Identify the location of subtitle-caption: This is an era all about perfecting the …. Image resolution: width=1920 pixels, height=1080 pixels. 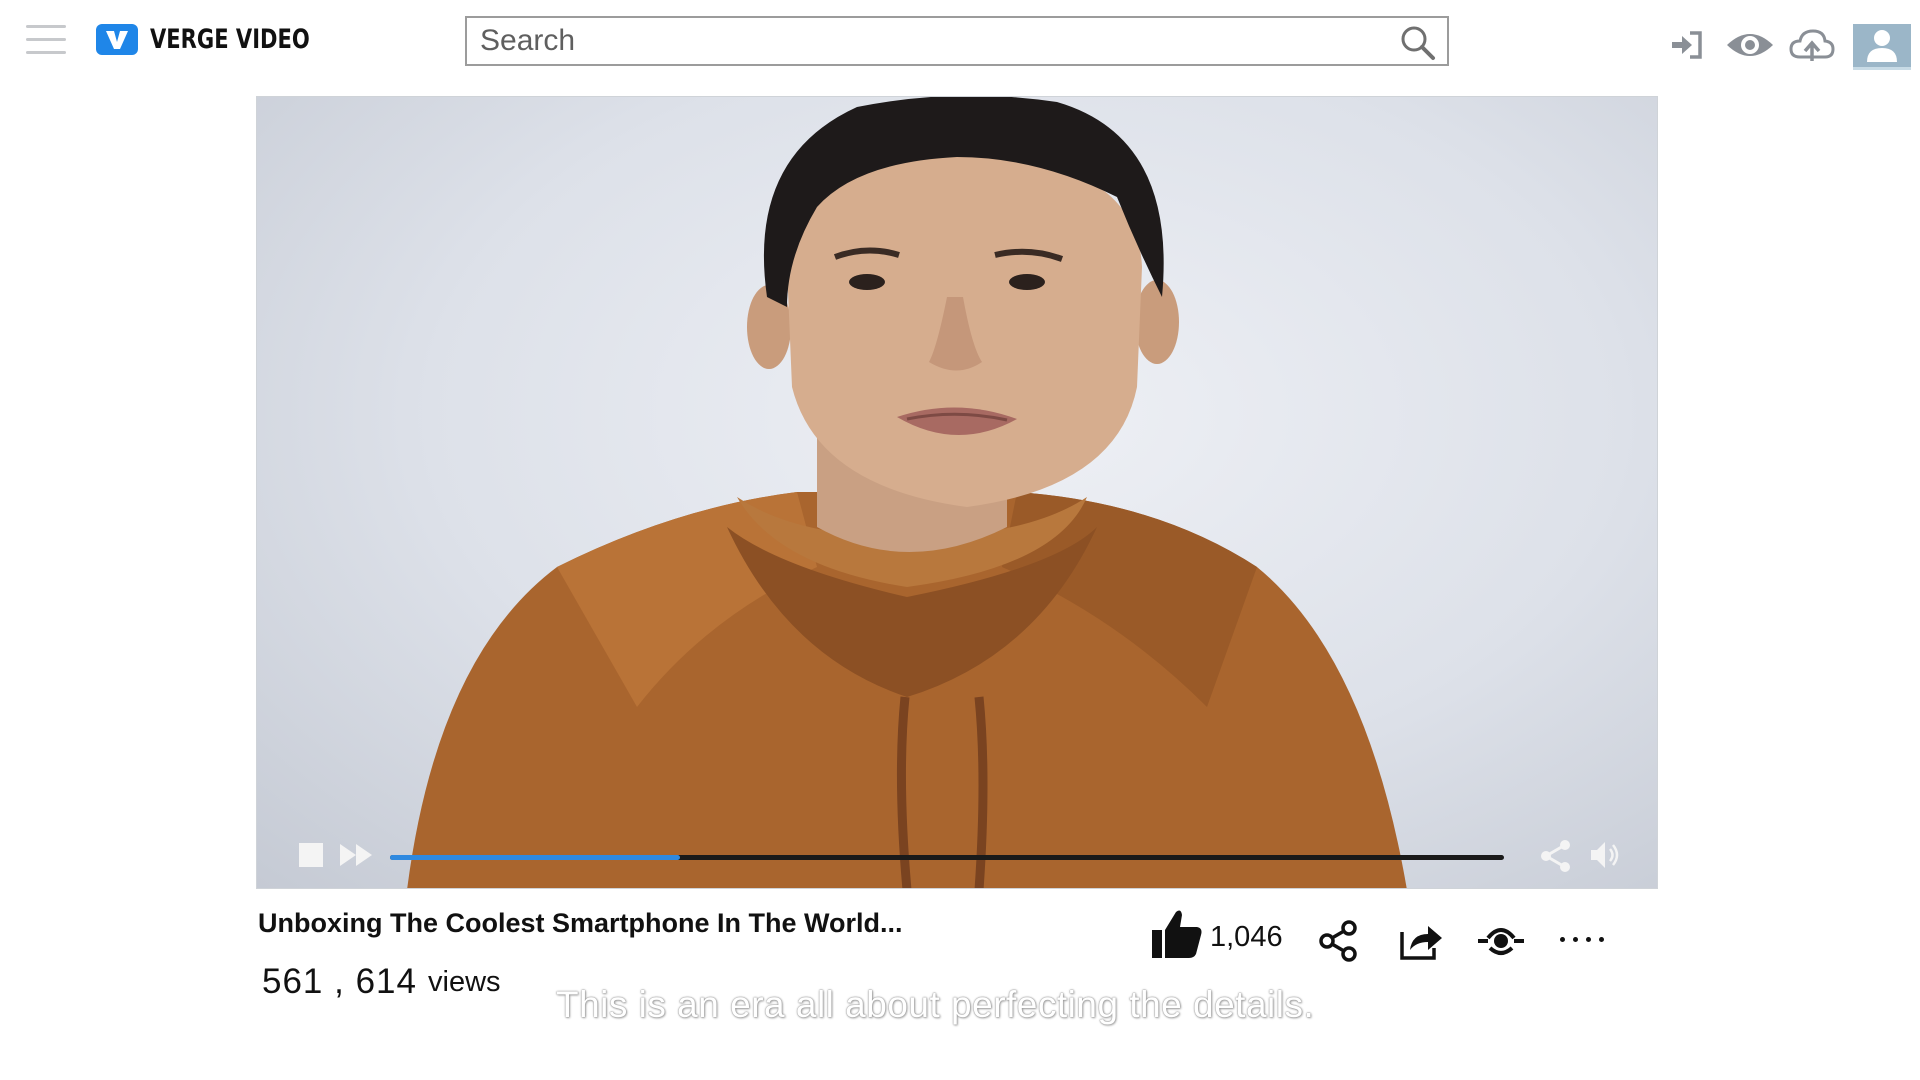
(935, 1004).